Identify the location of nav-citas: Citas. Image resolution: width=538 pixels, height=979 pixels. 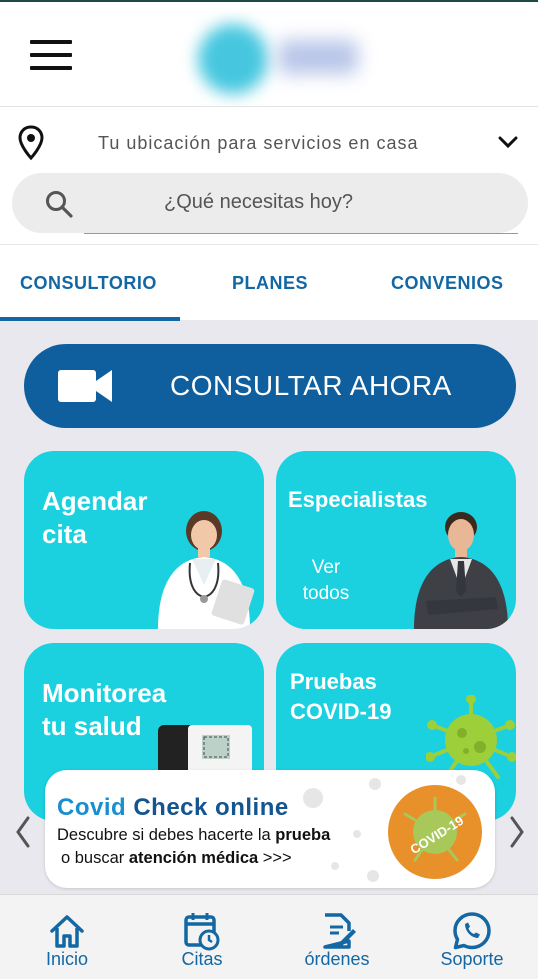
(202, 937).